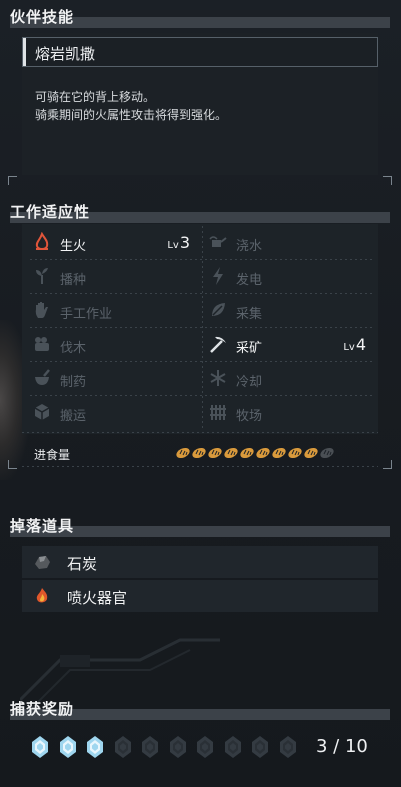  Describe the element at coordinates (42, 526) in the screenshot. I see `drops-title: 掉落道具` at that location.